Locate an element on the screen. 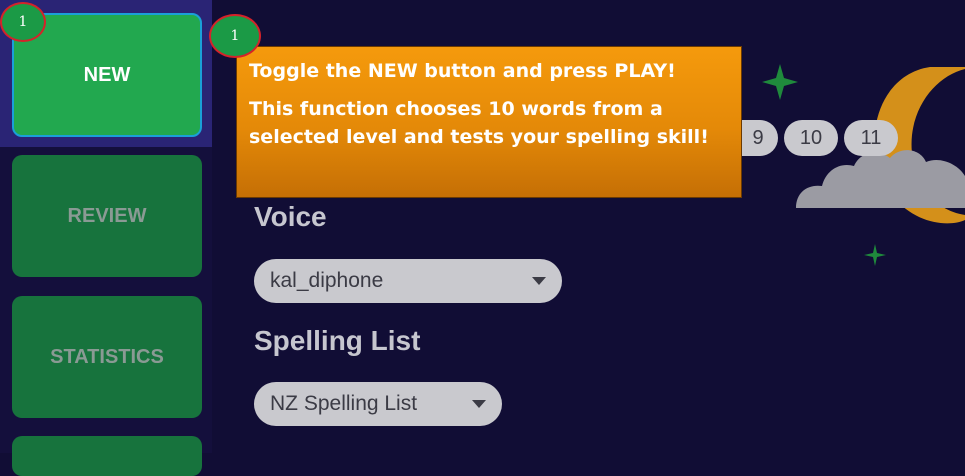  level-button-9: 9 is located at coordinates (758, 138).